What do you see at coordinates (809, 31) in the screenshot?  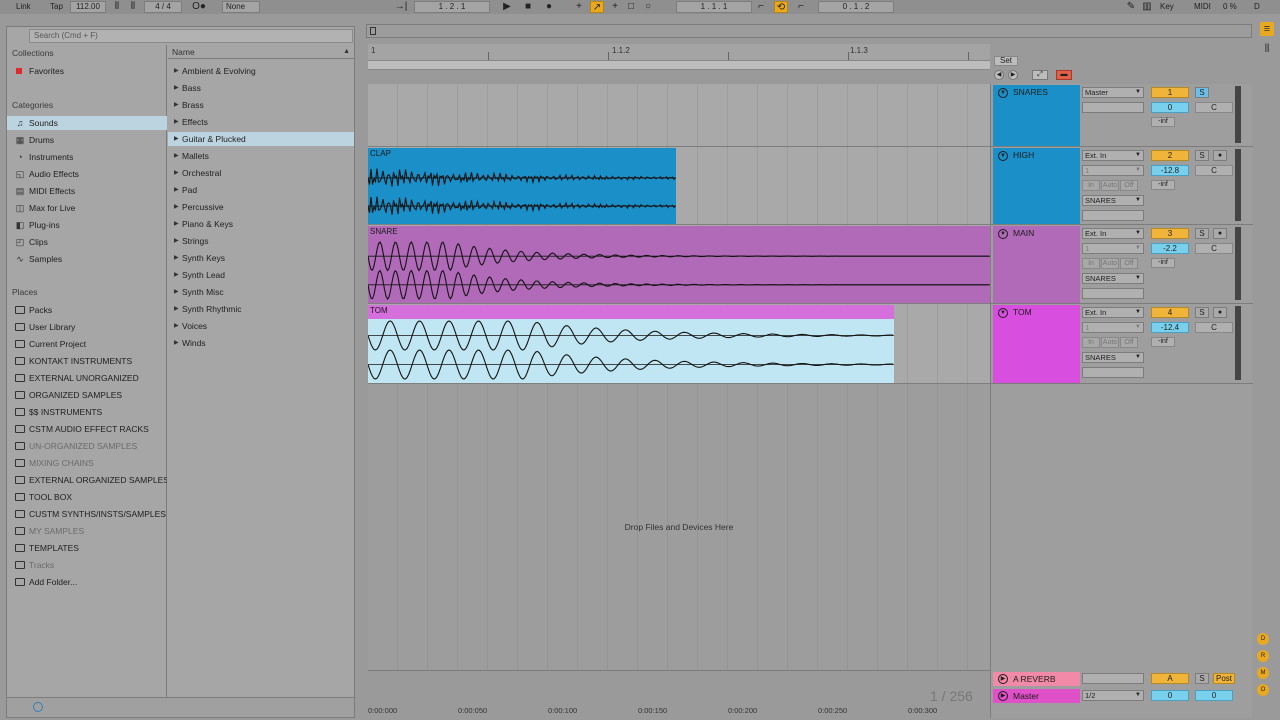 I see `arrangement-overview` at bounding box center [809, 31].